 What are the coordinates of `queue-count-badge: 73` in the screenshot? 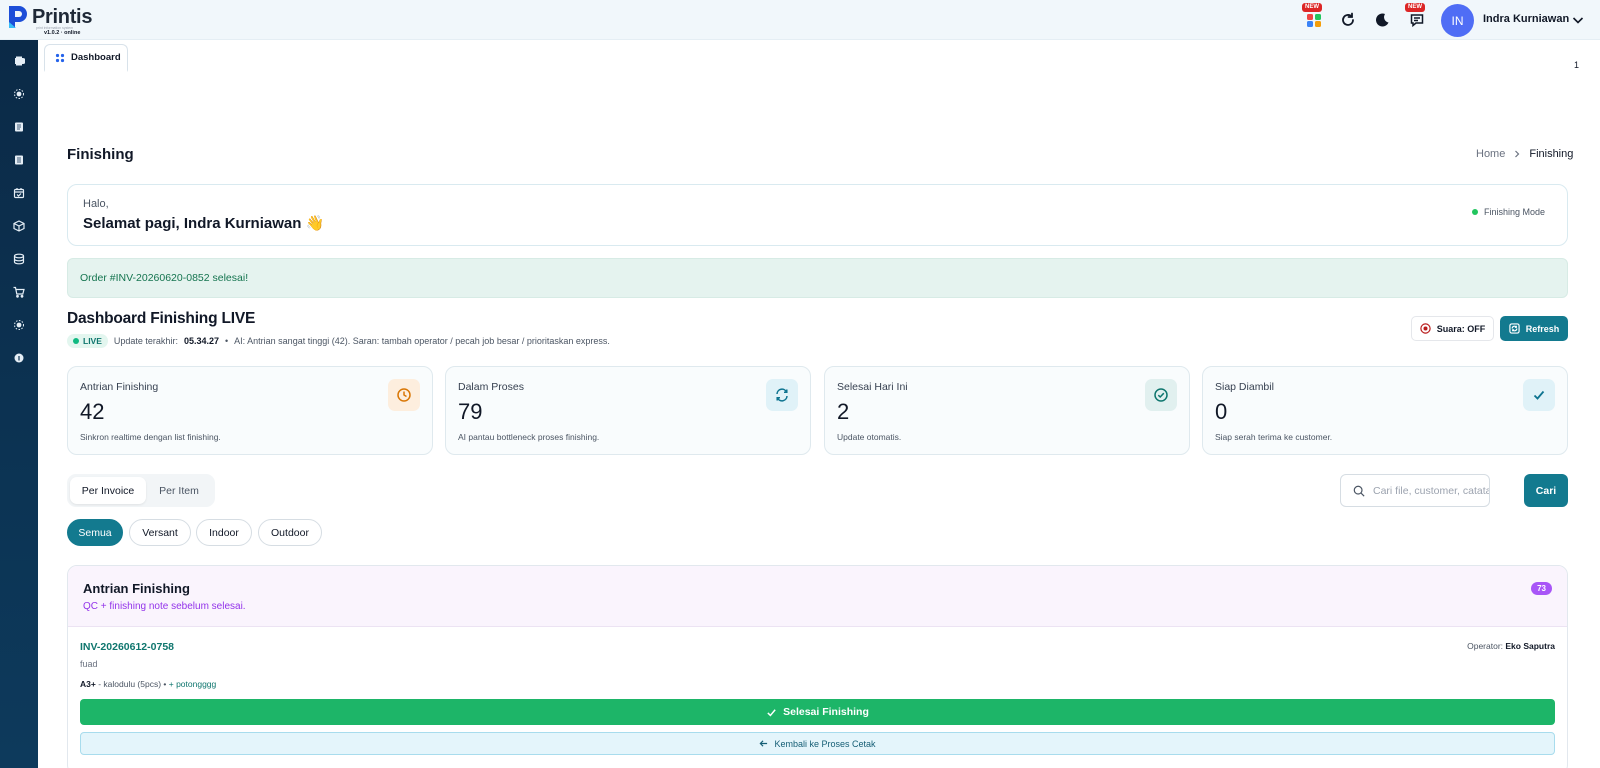 It's located at (1541, 588).